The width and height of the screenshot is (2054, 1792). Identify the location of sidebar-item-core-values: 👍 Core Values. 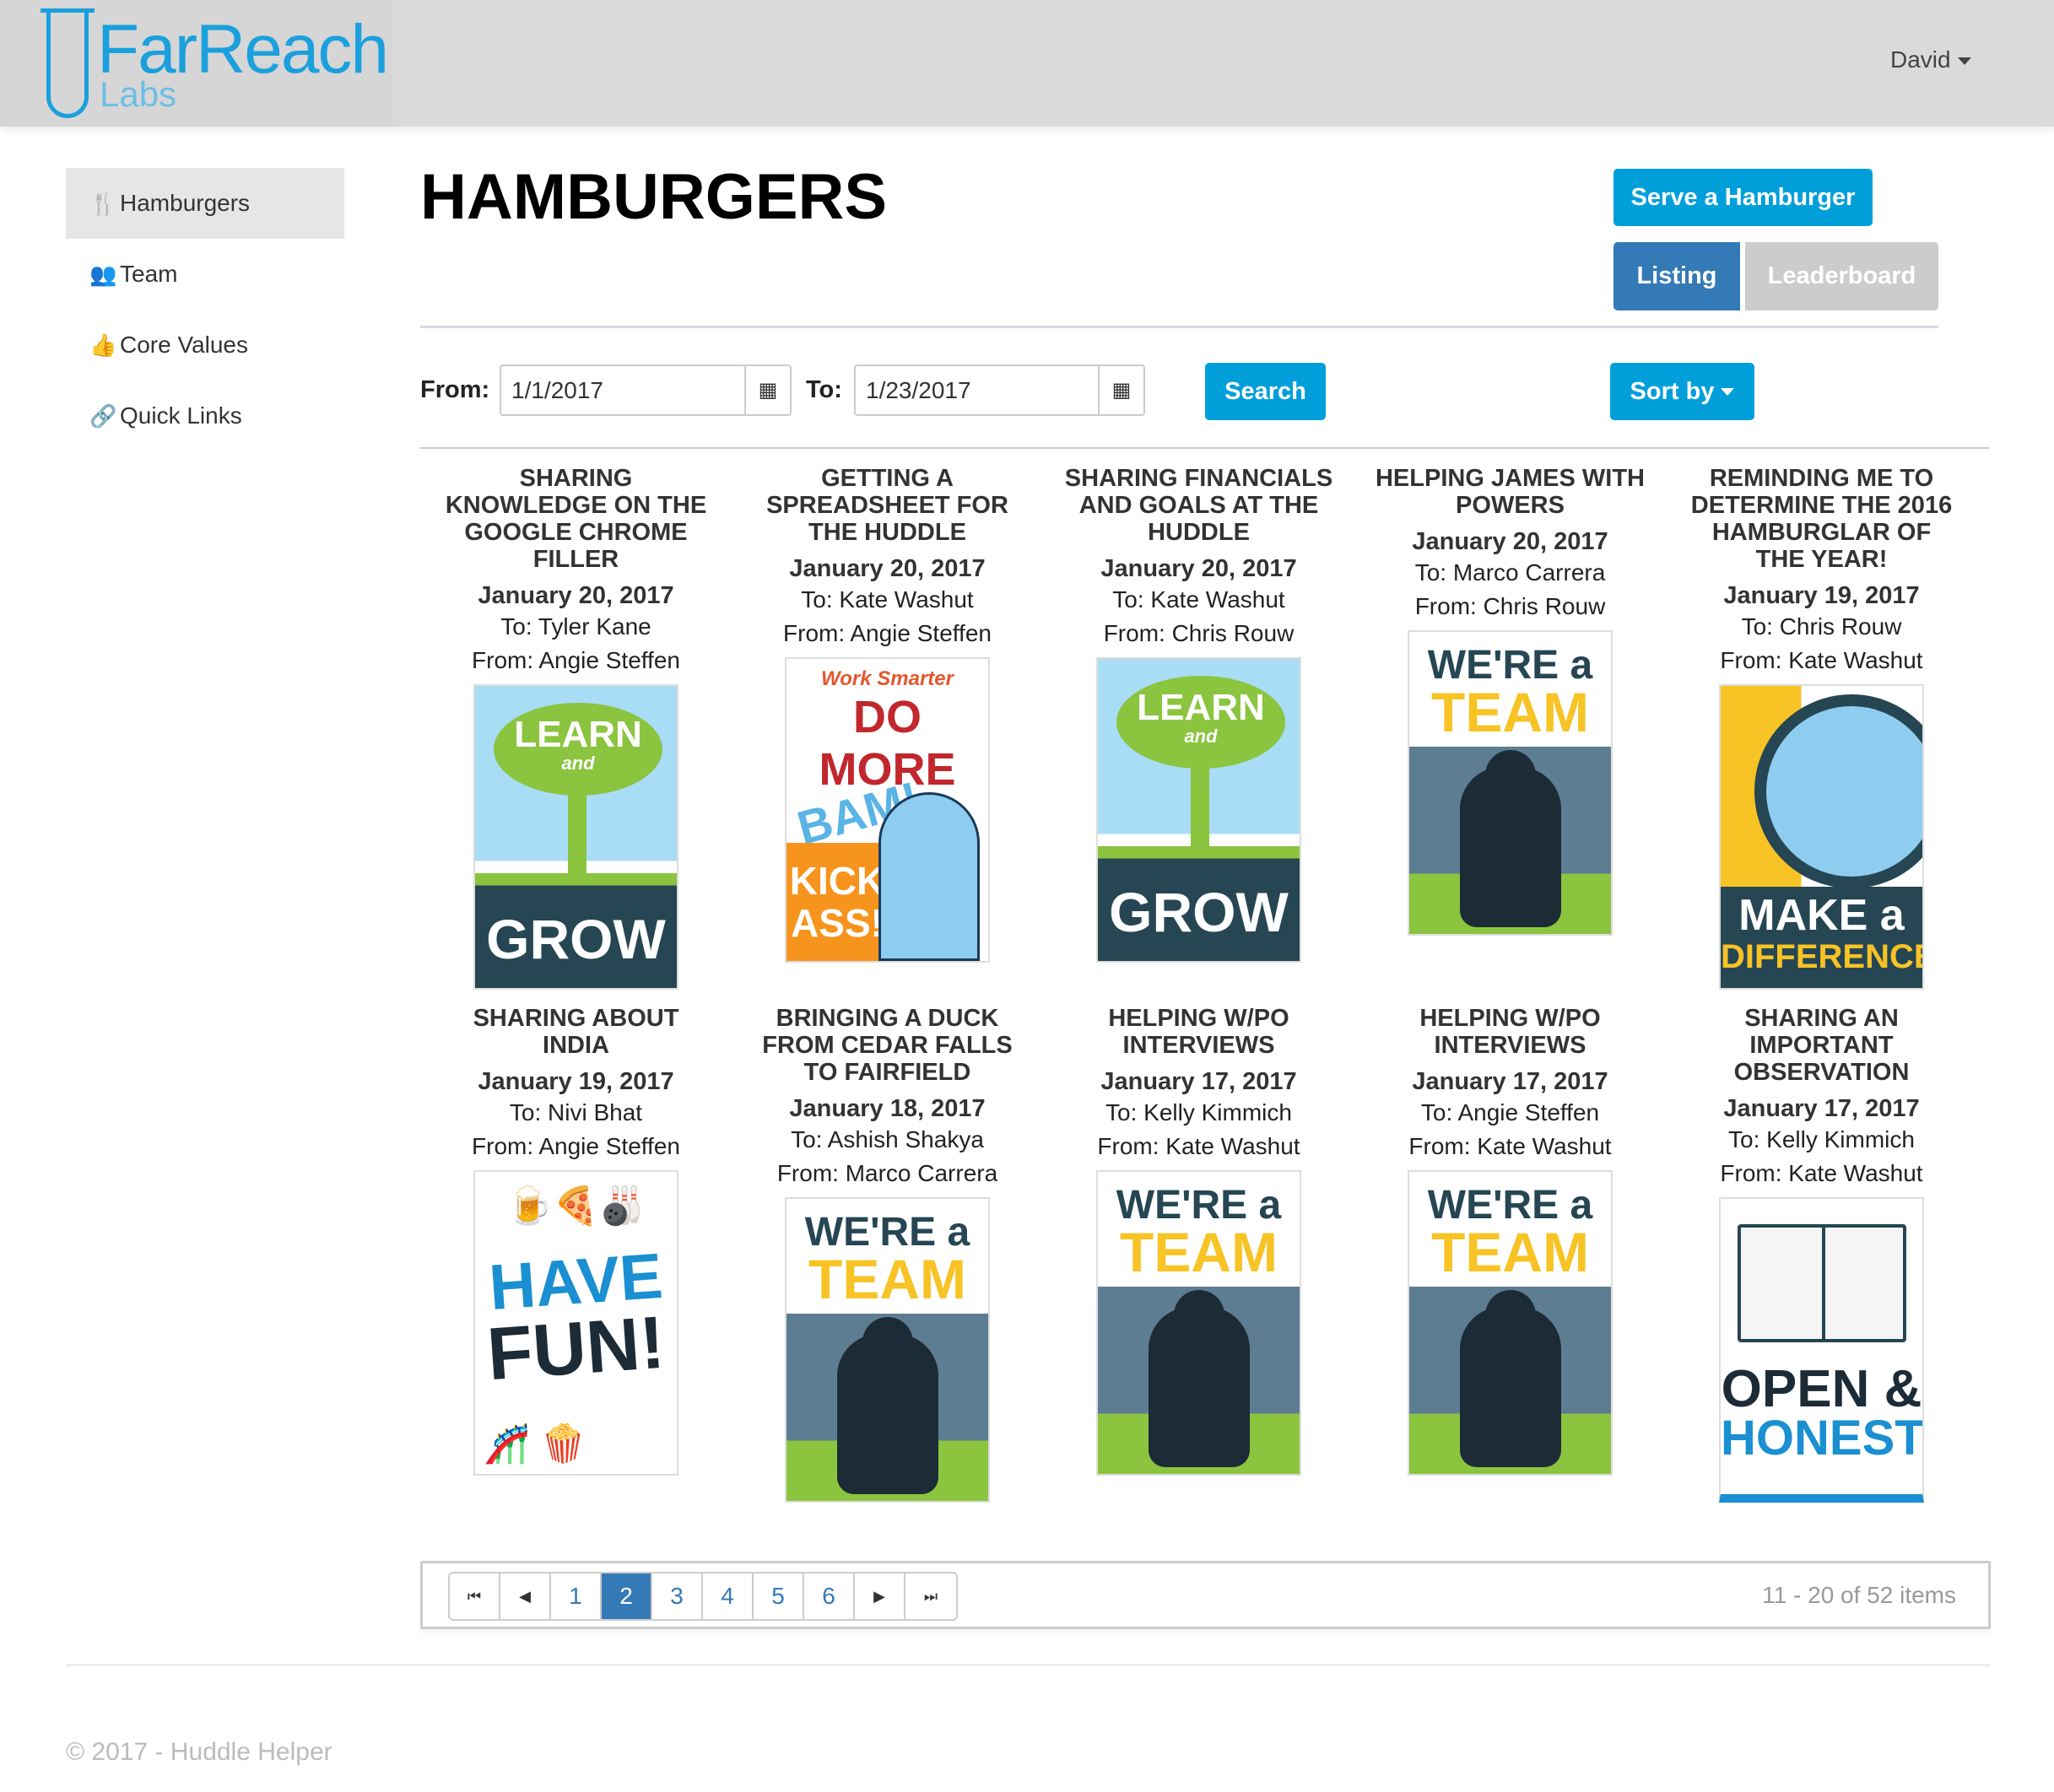
(205, 346).